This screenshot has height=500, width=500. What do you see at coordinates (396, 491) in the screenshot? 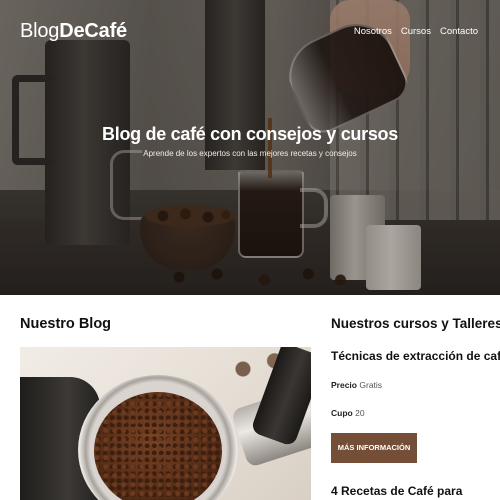
I see `course-title-2: 4 Recetas de Café para` at bounding box center [396, 491].